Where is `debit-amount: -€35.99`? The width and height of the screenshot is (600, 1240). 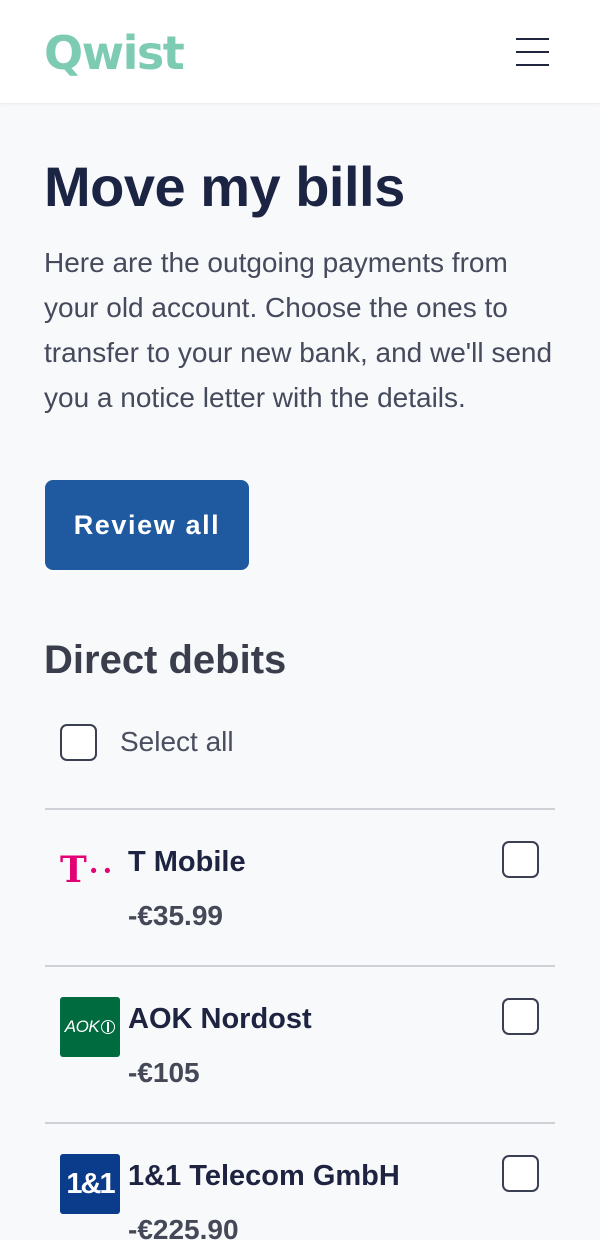 debit-amount: -€35.99 is located at coordinates (175, 915).